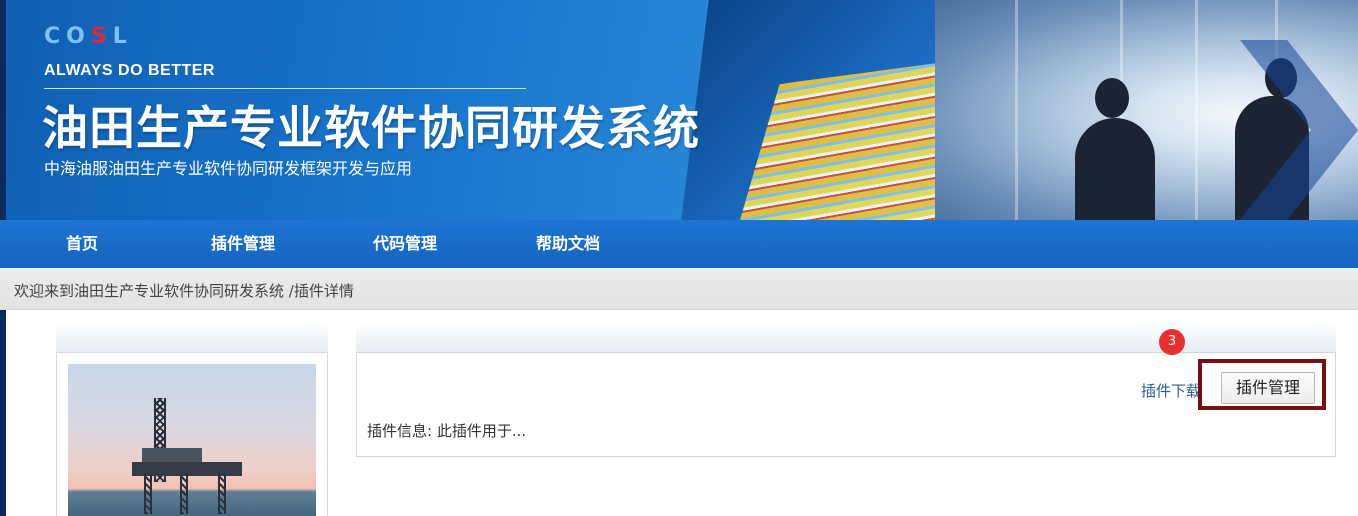  I want to click on plugin-detail-card, so click(846, 404).